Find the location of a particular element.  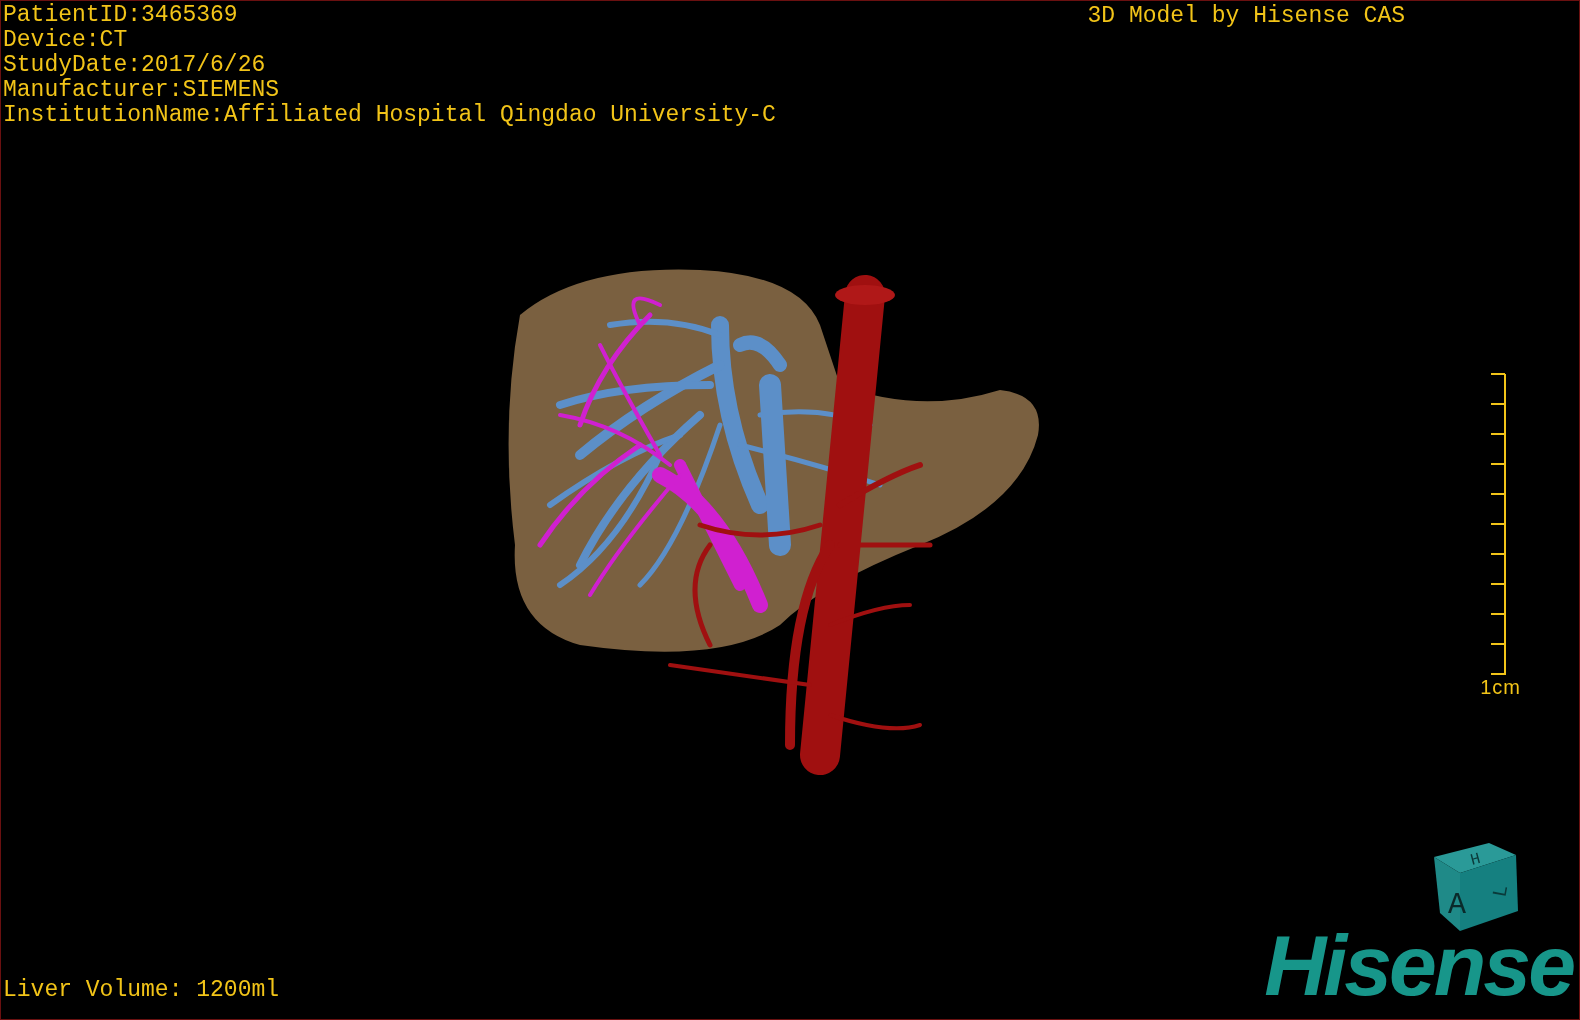

logo: Hisense is located at coordinates (1418, 965).